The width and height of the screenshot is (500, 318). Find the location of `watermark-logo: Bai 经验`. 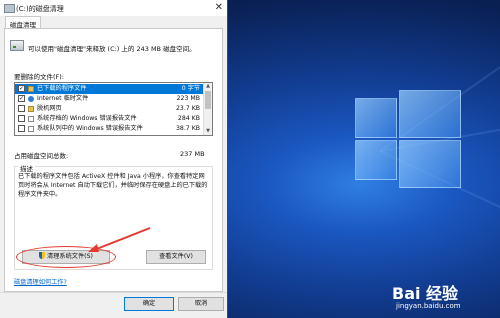

watermark-logo: Bai 经验 is located at coordinates (425, 293).